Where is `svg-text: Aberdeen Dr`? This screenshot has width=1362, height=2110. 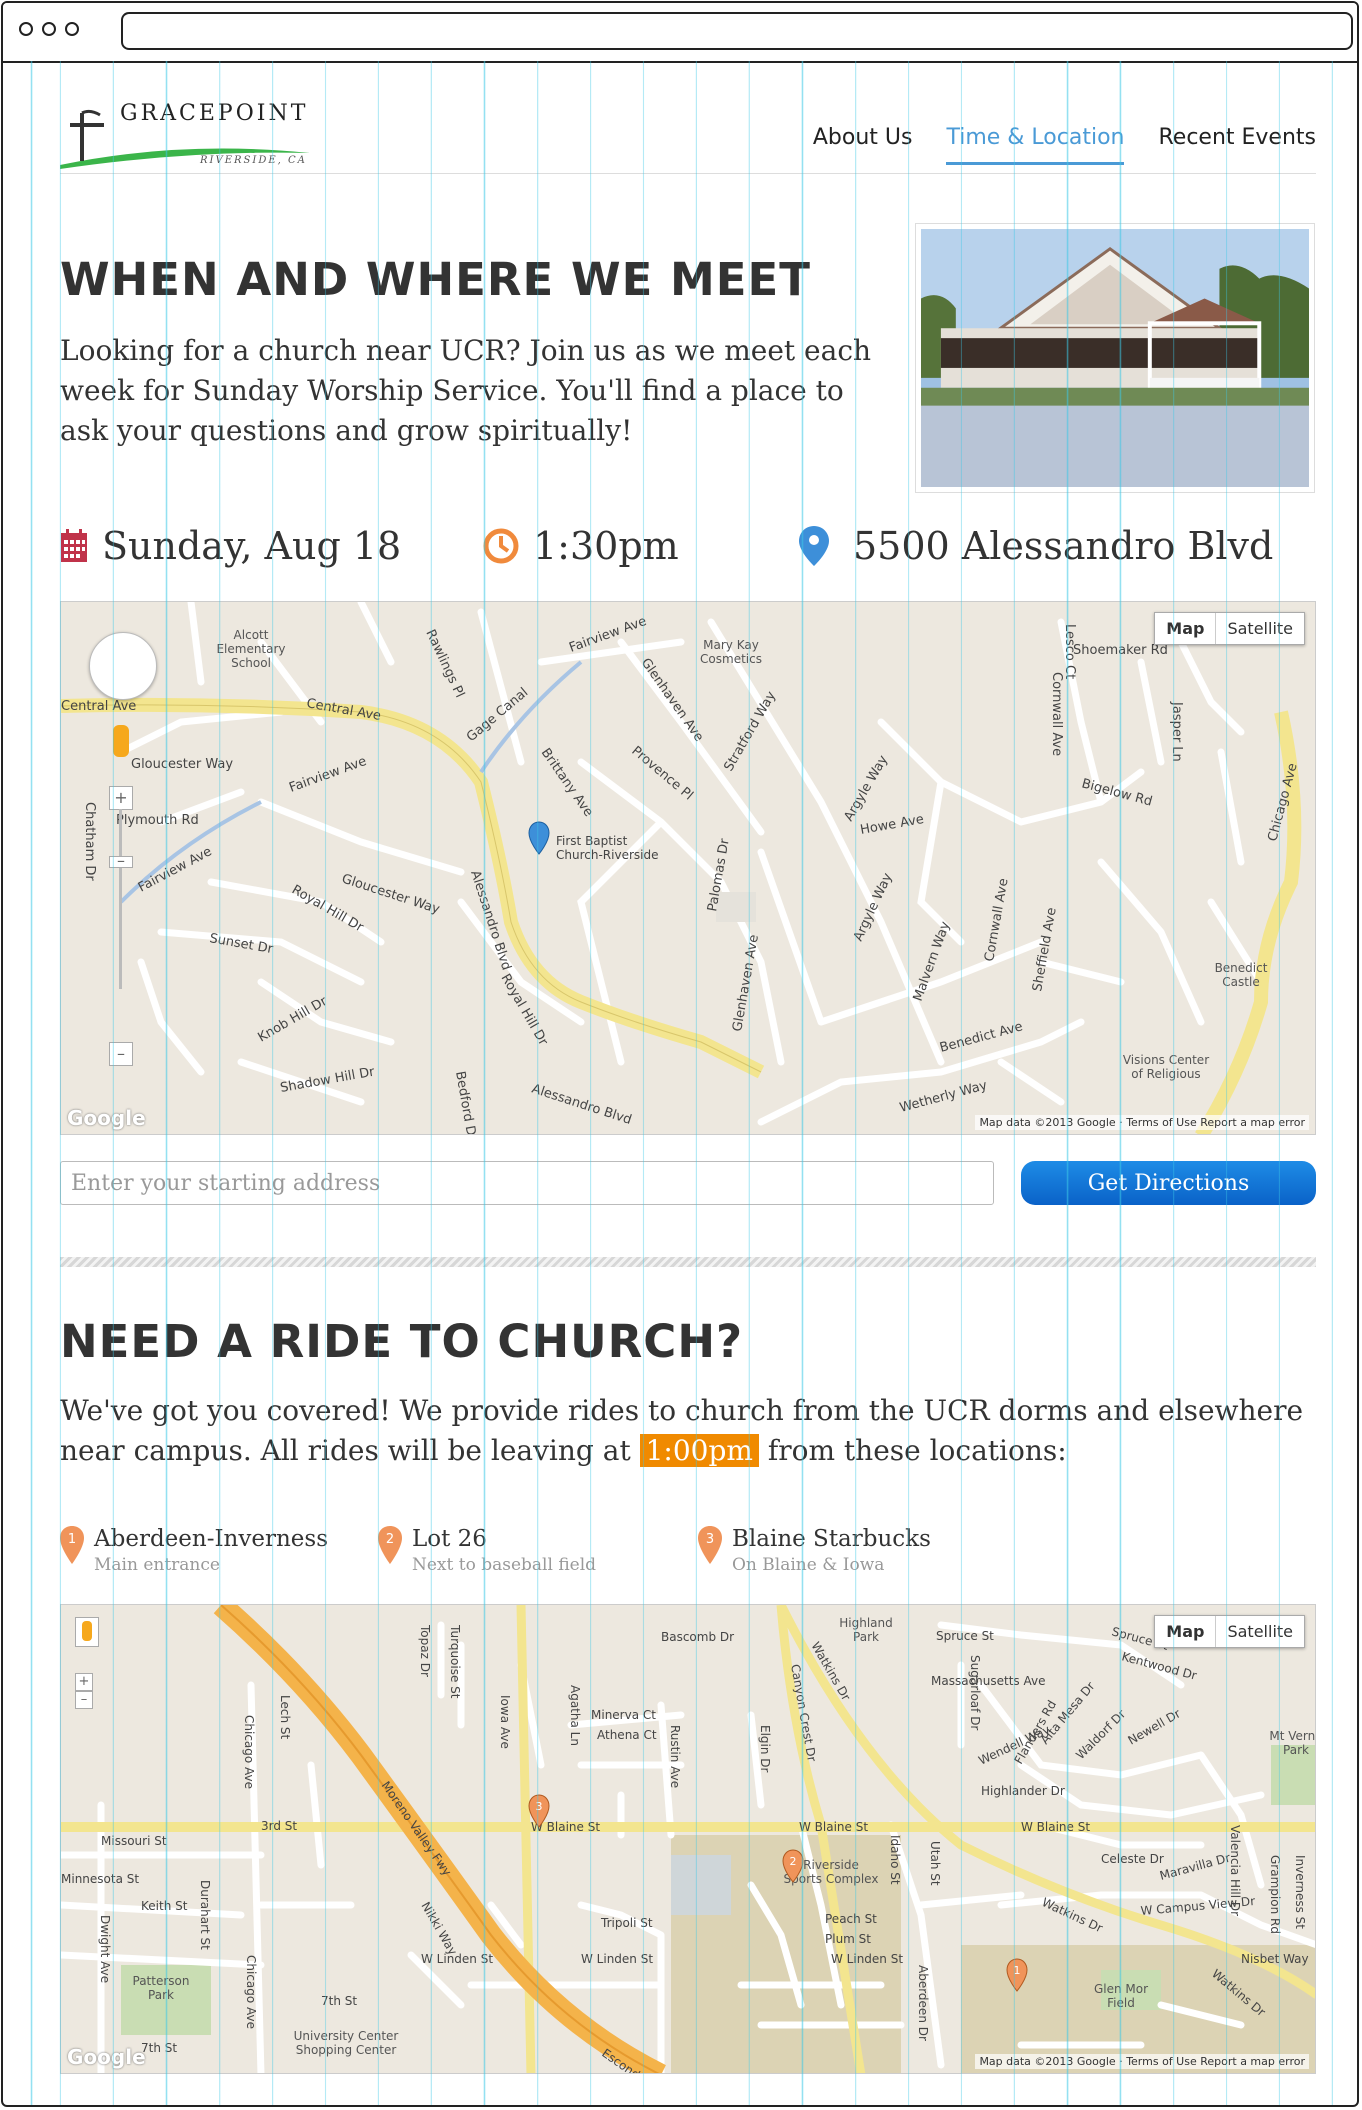 svg-text: Aberdeen Dr is located at coordinates (923, 2003).